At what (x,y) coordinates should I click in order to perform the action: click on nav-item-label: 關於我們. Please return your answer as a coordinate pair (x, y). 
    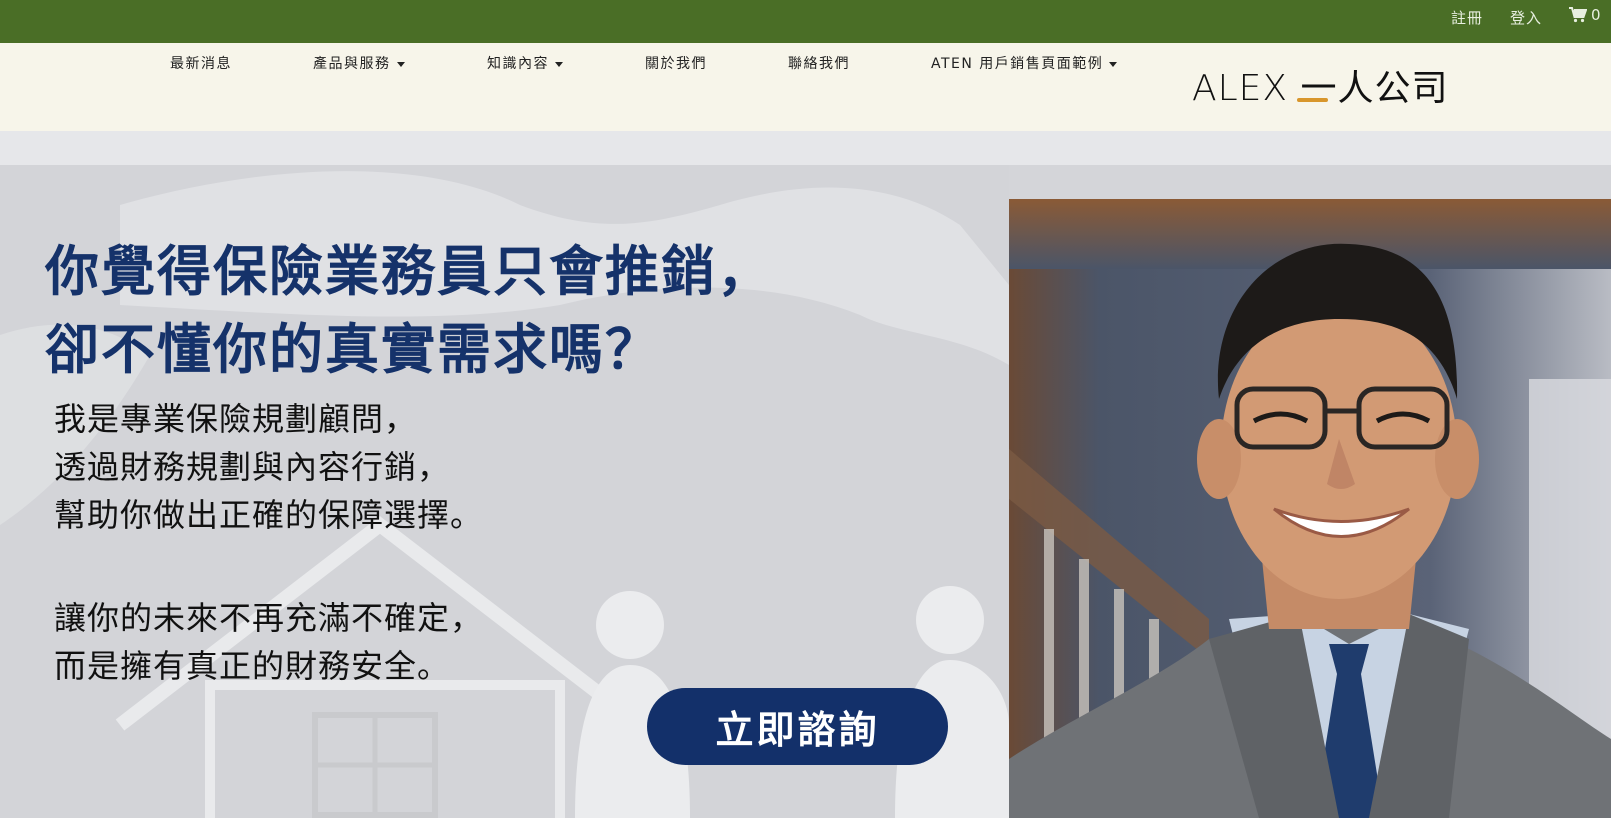
    Looking at the image, I should click on (676, 64).